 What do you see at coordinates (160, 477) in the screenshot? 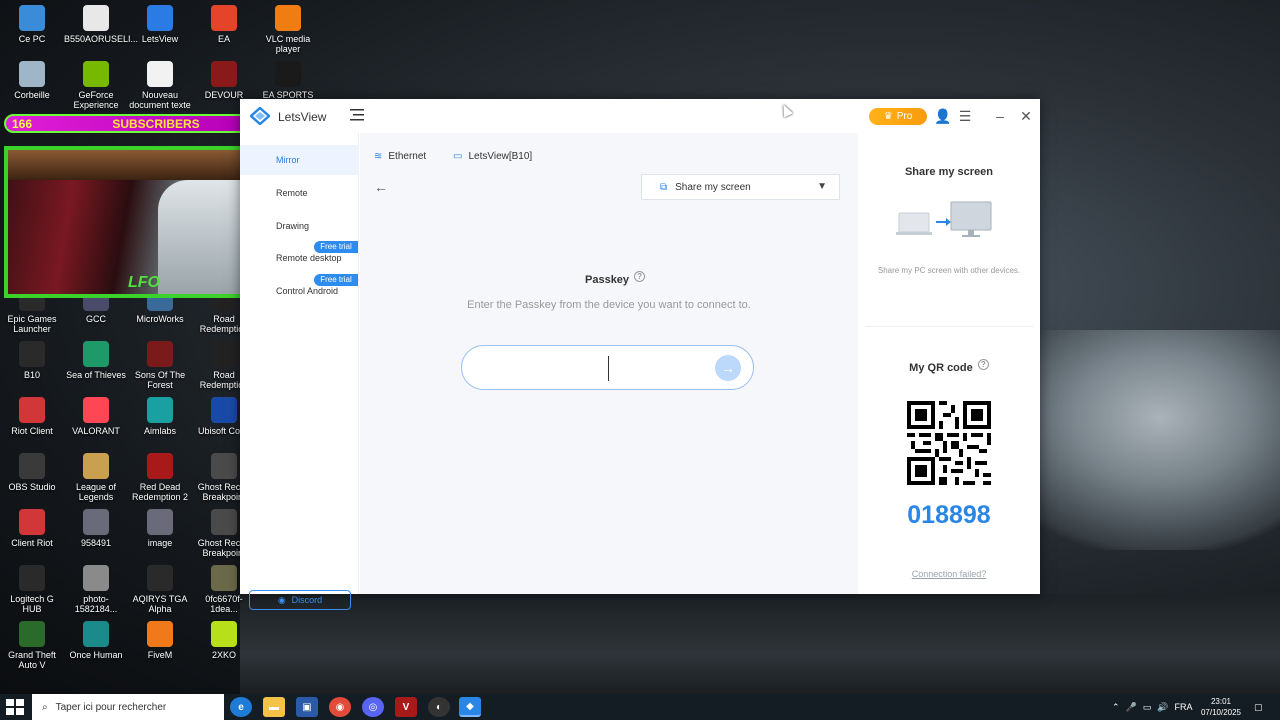
I see `desktop-icon: Red Dead Redemption 2` at bounding box center [160, 477].